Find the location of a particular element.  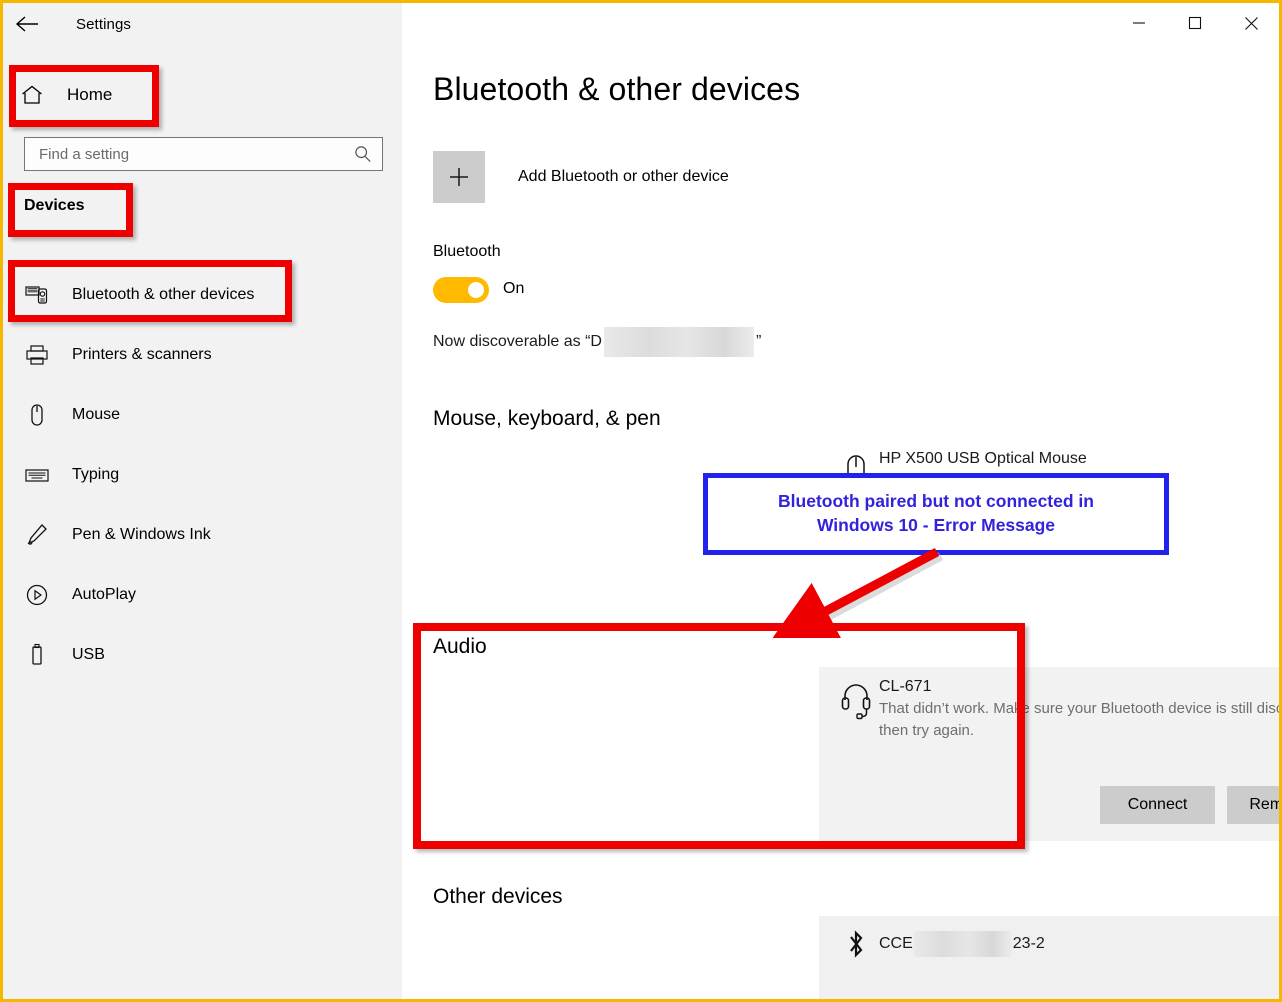

page-title: Bluetooth & other devices is located at coordinates (617, 89).